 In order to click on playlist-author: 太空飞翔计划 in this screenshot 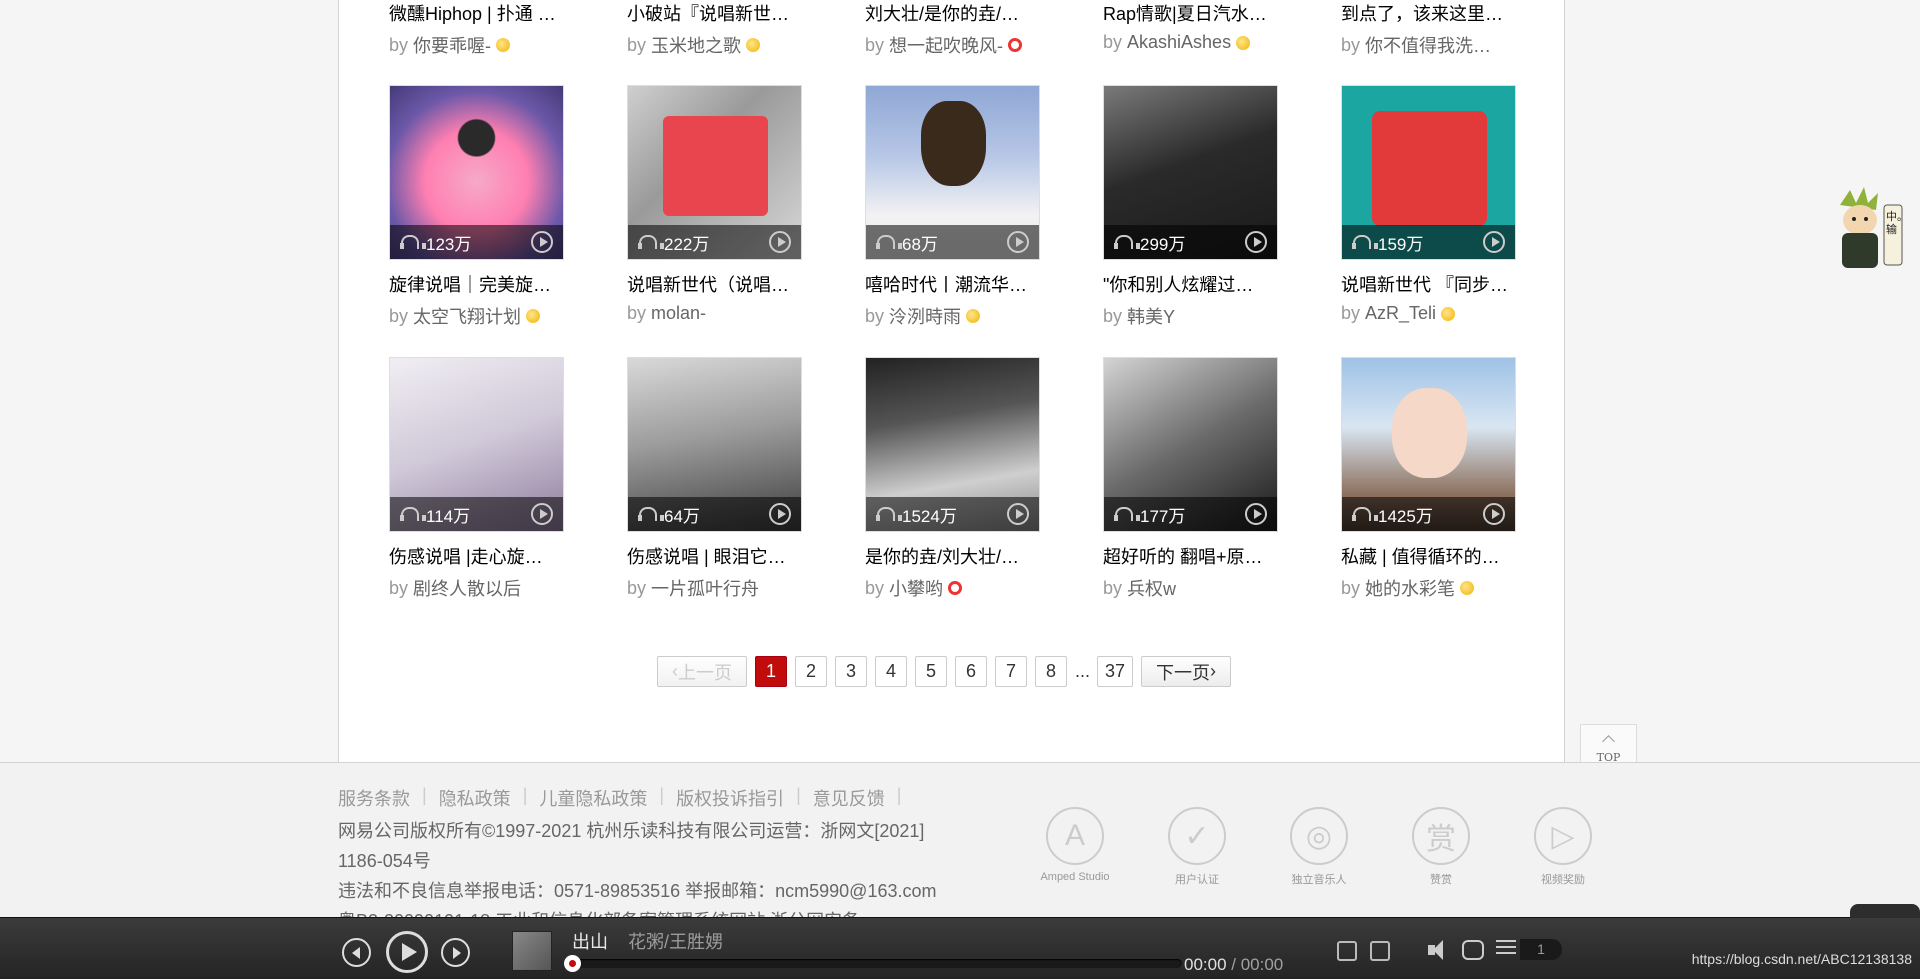, I will do `click(467, 316)`.